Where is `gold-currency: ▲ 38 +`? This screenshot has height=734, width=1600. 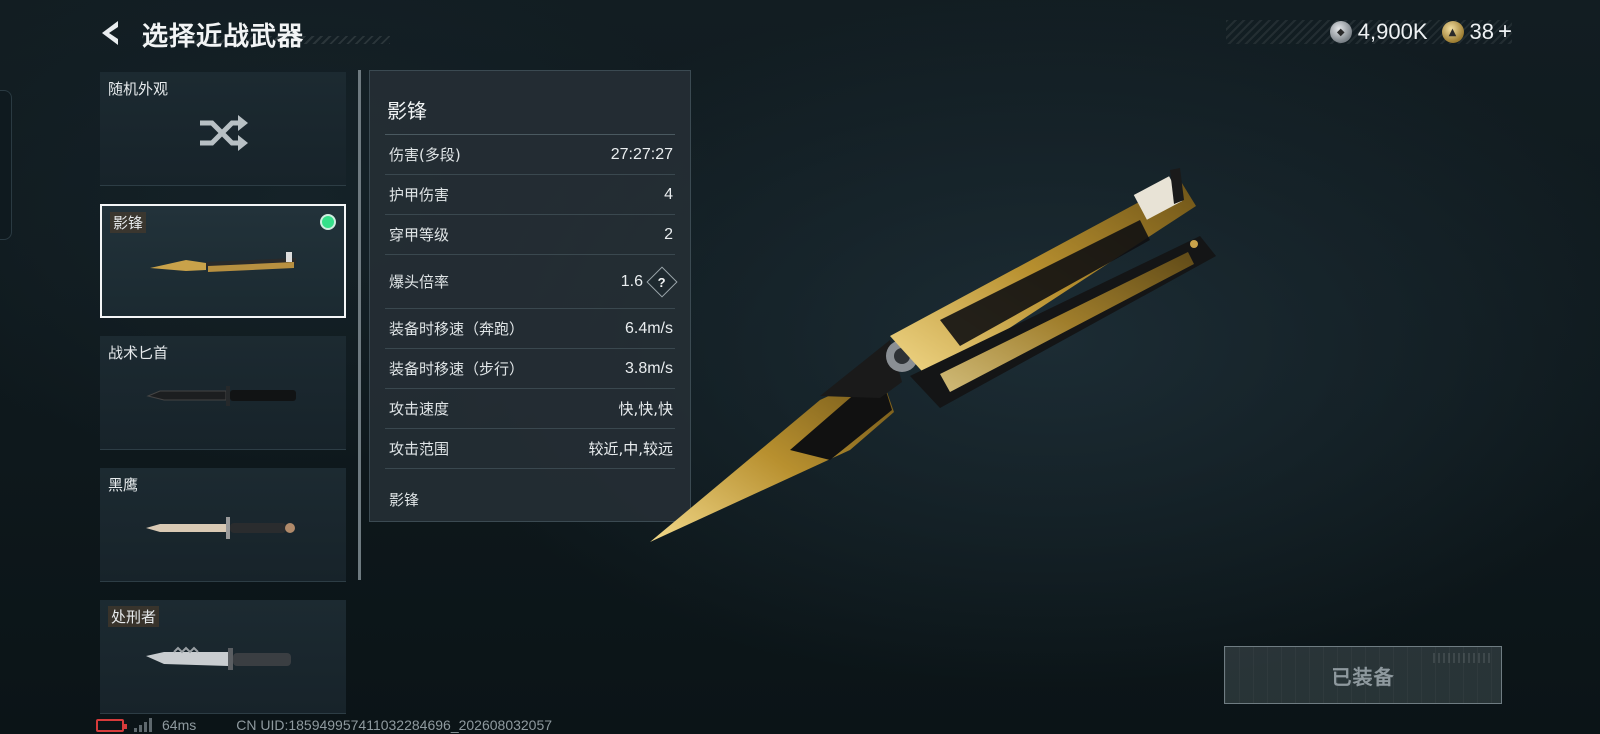
gold-currency: ▲ 38 + is located at coordinates (1476, 32).